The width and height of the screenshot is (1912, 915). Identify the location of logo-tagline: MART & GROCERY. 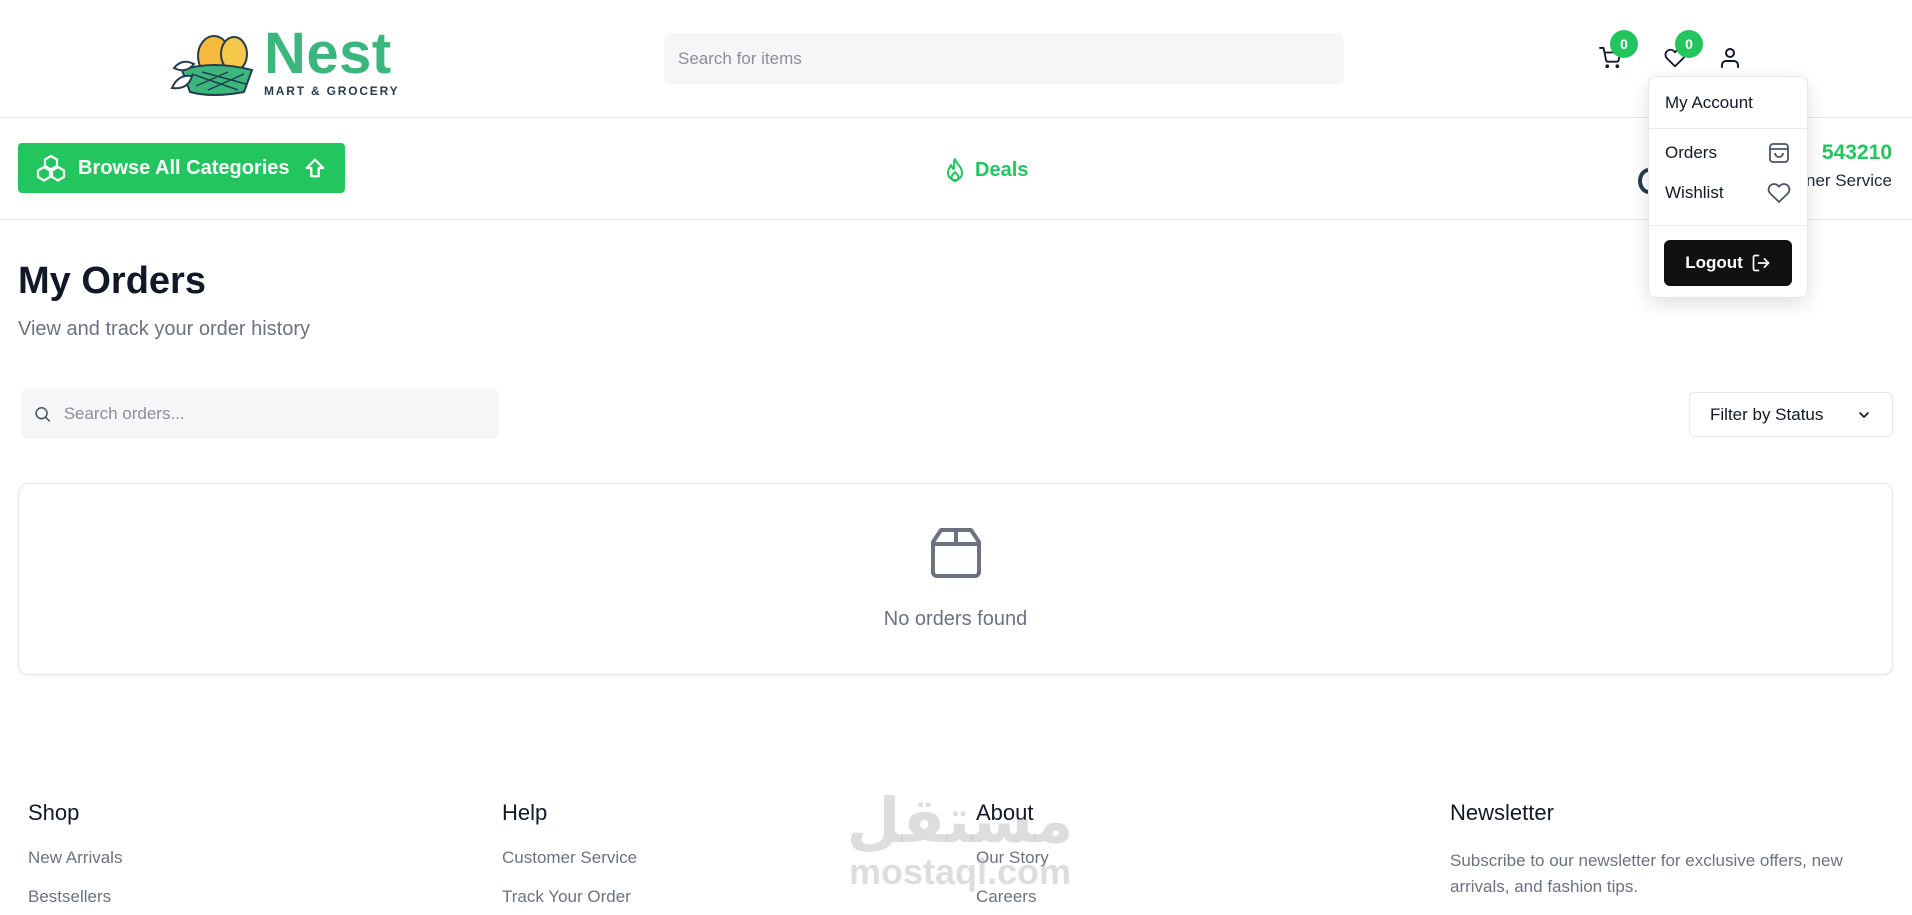
(332, 91).